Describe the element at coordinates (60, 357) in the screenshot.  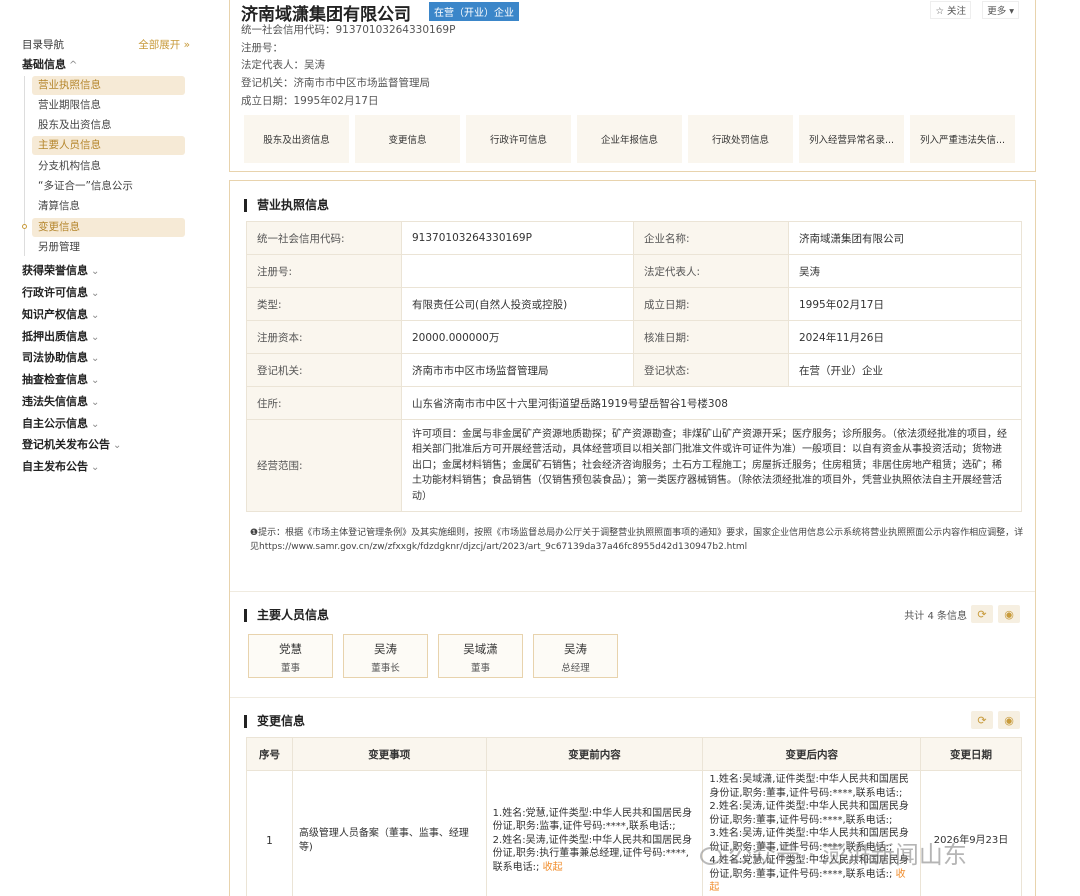
I see `nav-group-judicial: 司法协助信息 ⌄` at that location.